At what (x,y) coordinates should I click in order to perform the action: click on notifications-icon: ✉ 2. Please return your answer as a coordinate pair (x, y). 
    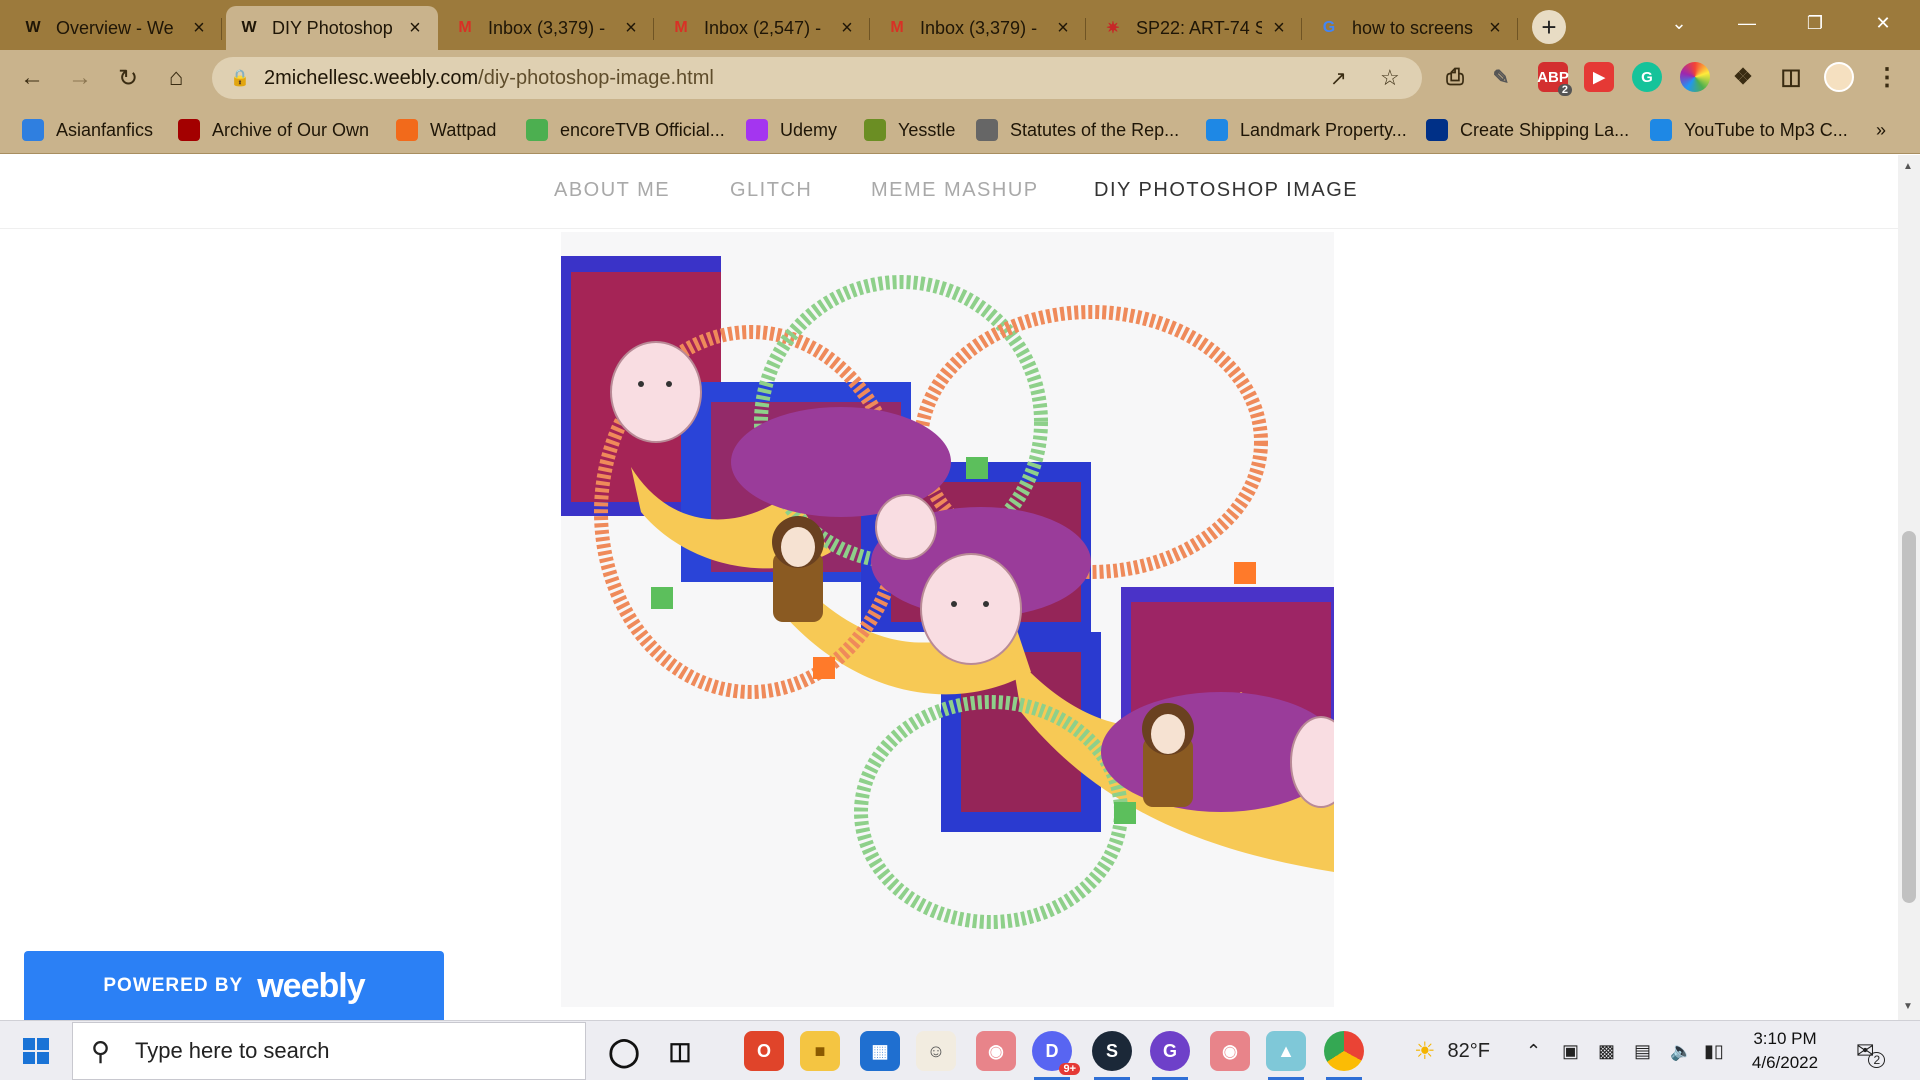
    Looking at the image, I should click on (1871, 1051).